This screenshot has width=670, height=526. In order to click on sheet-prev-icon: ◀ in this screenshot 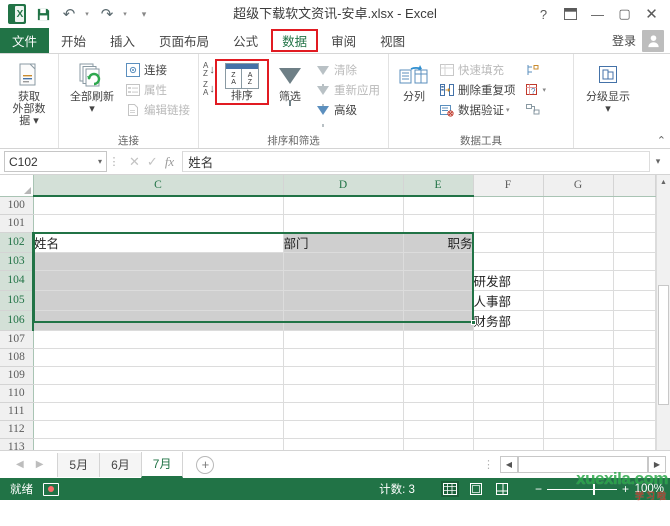, I will do `click(20, 464)`.